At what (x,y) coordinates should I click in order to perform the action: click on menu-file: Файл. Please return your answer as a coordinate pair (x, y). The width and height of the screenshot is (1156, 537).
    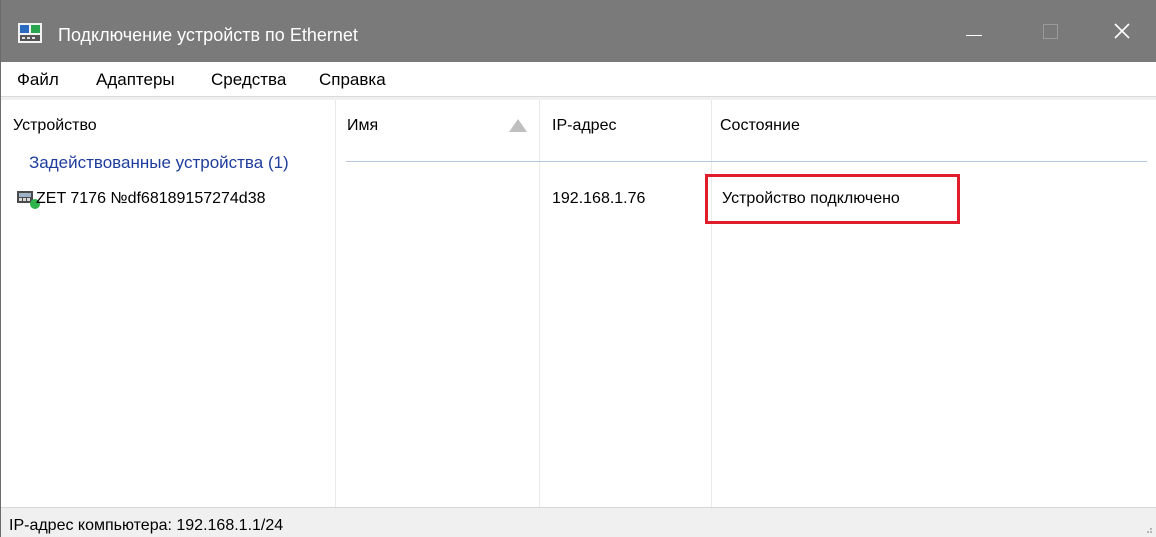
    Looking at the image, I should click on (38, 80).